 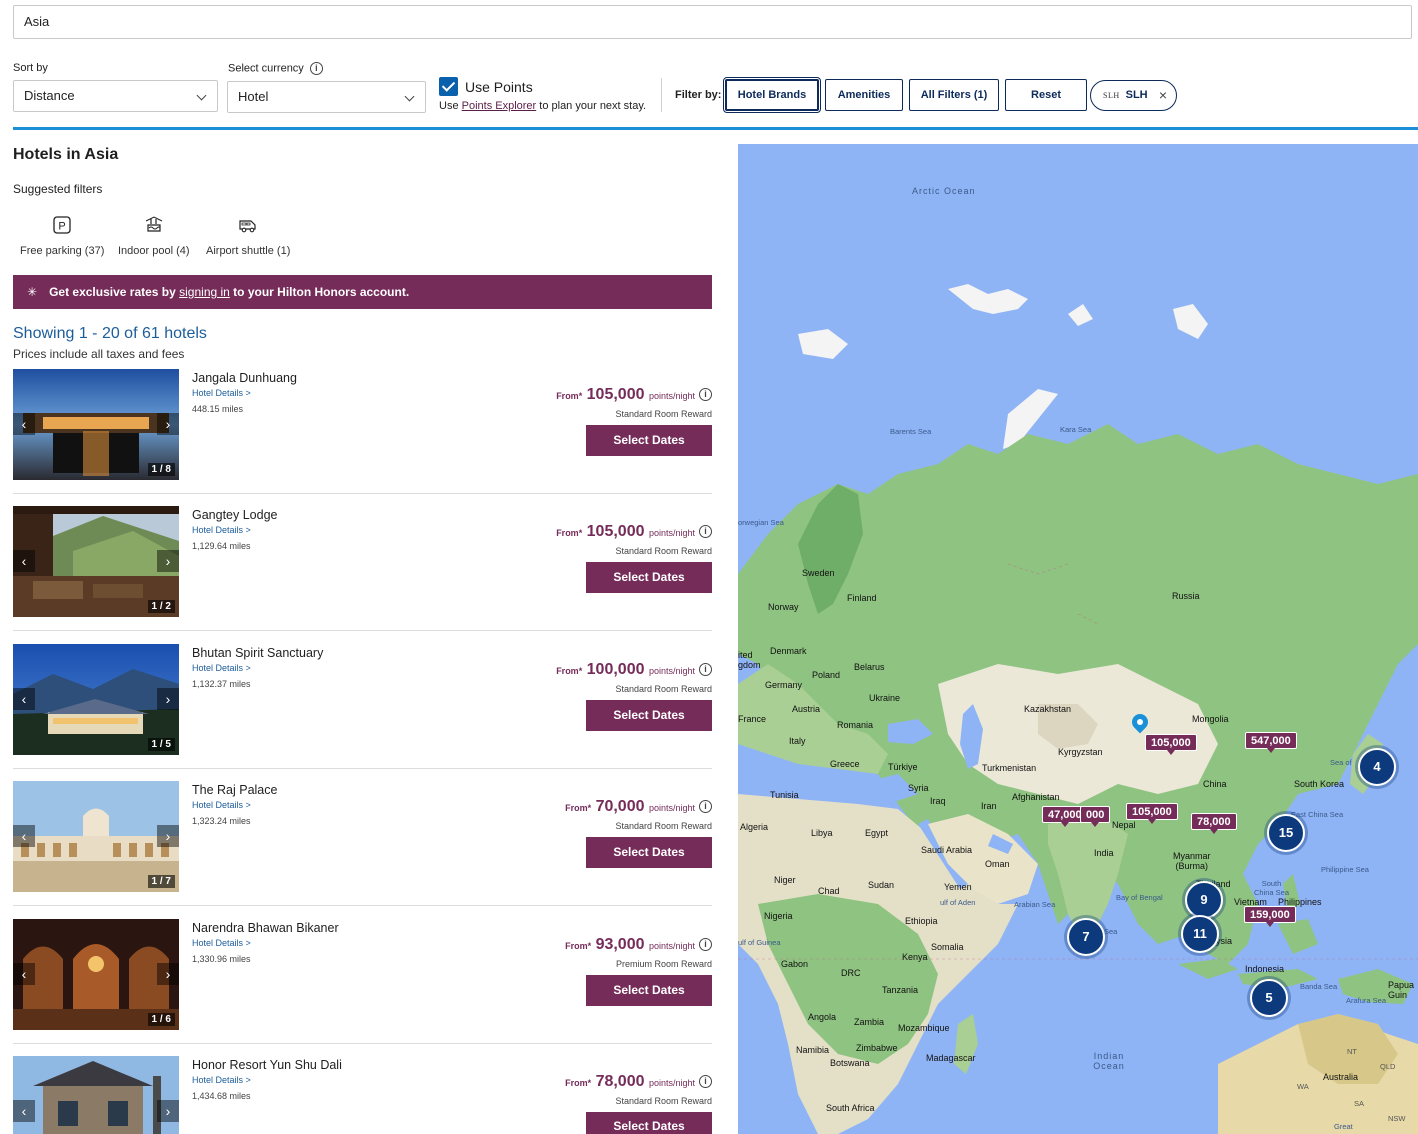 What do you see at coordinates (265, 928) in the screenshot?
I see `hotel-name: Narendra Bhawan Bikaner` at bounding box center [265, 928].